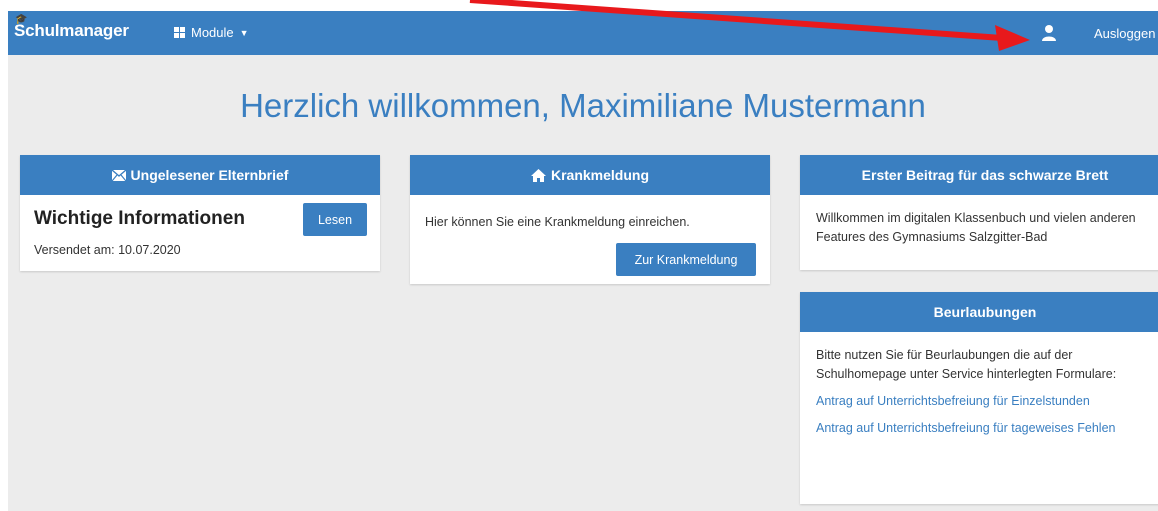 Image resolution: width=1158 pixels, height=511 pixels. Describe the element at coordinates (985, 312) in the screenshot. I see `card-header-label: Beurlaubungen` at that location.